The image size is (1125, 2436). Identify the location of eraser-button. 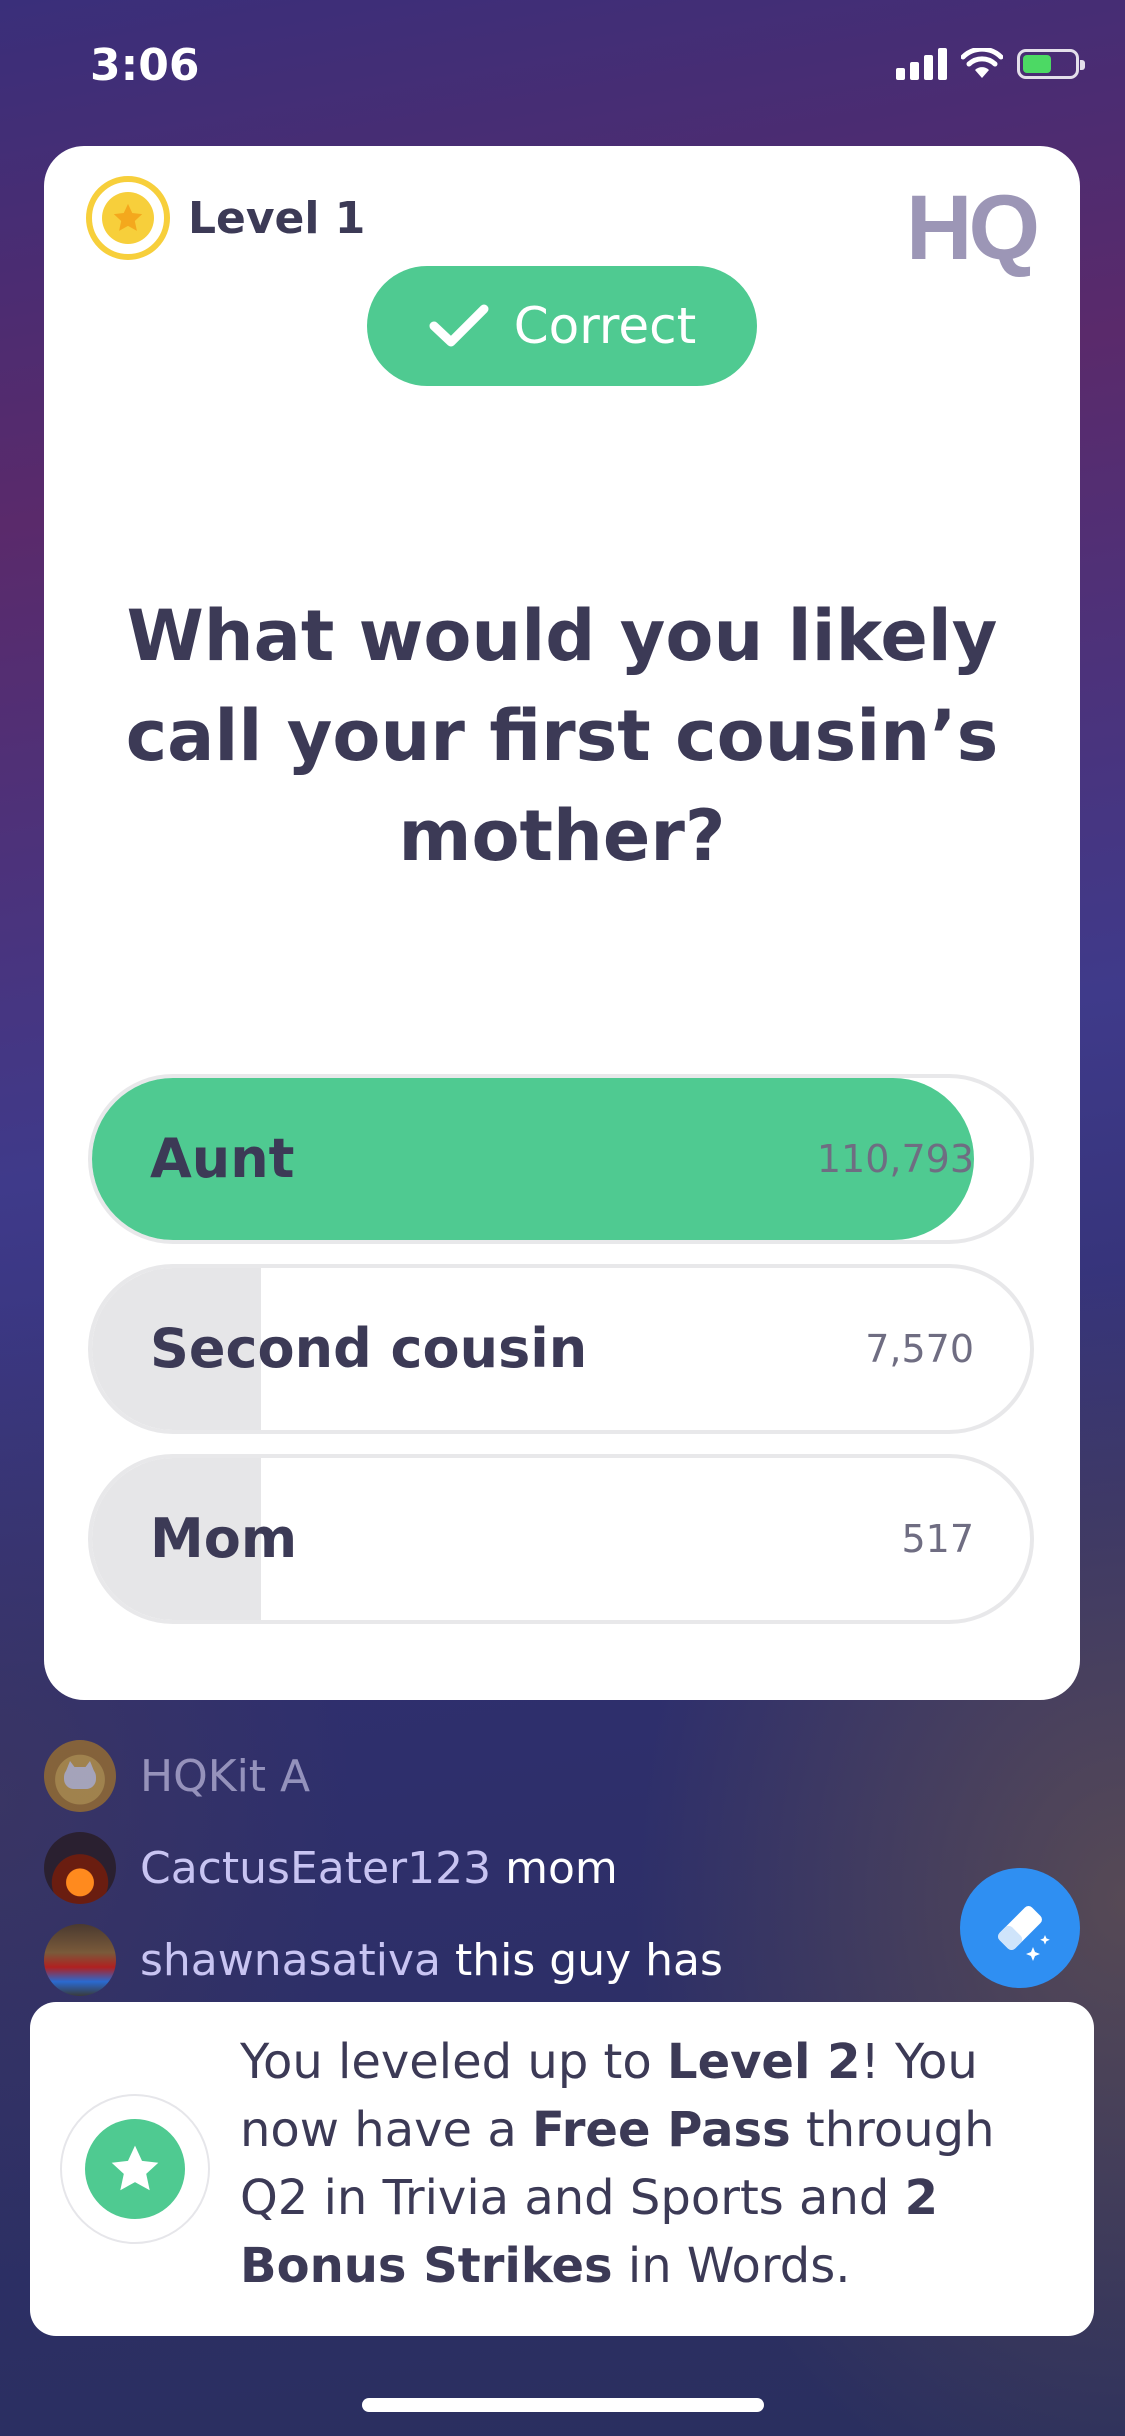
(1020, 1928).